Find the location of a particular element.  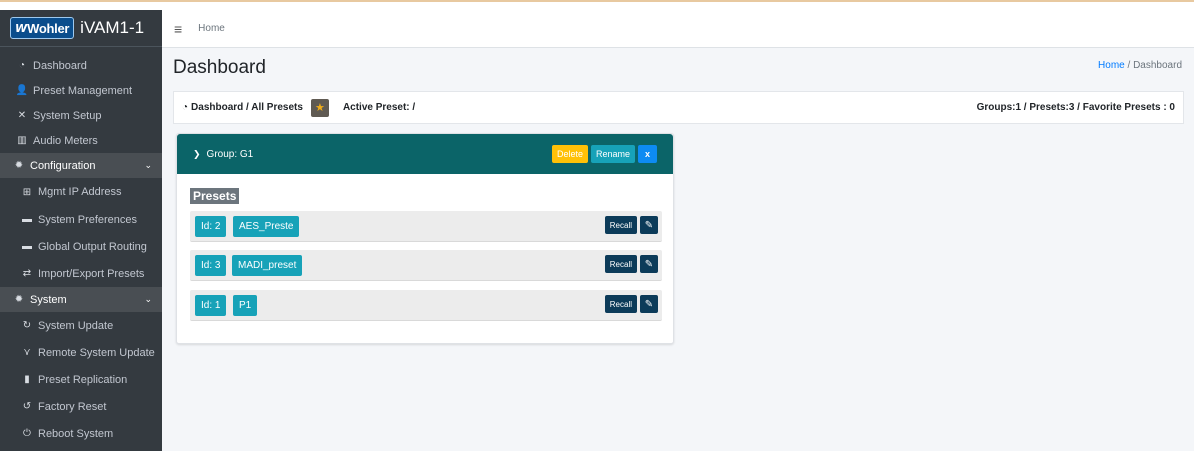

brand: W Wohler iVAM1-1 is located at coordinates (81, 28).